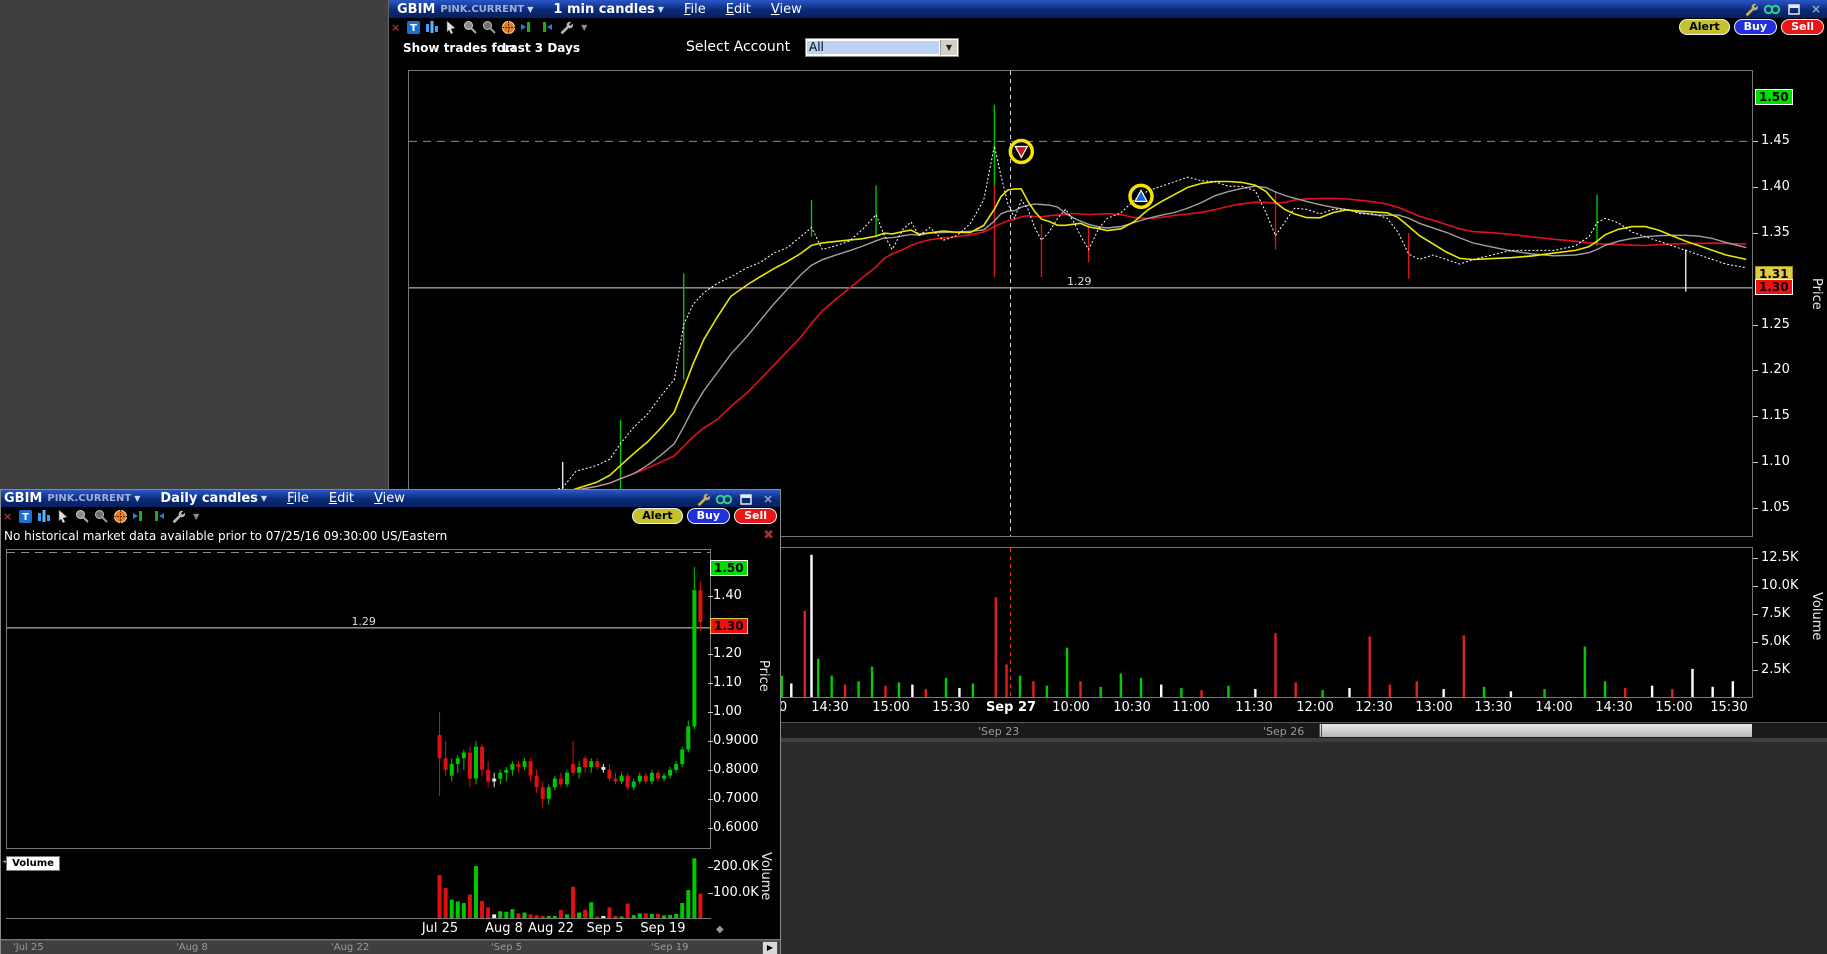 The height and width of the screenshot is (954, 1827). I want to click on svg-text: 1.29, so click(1079, 281).